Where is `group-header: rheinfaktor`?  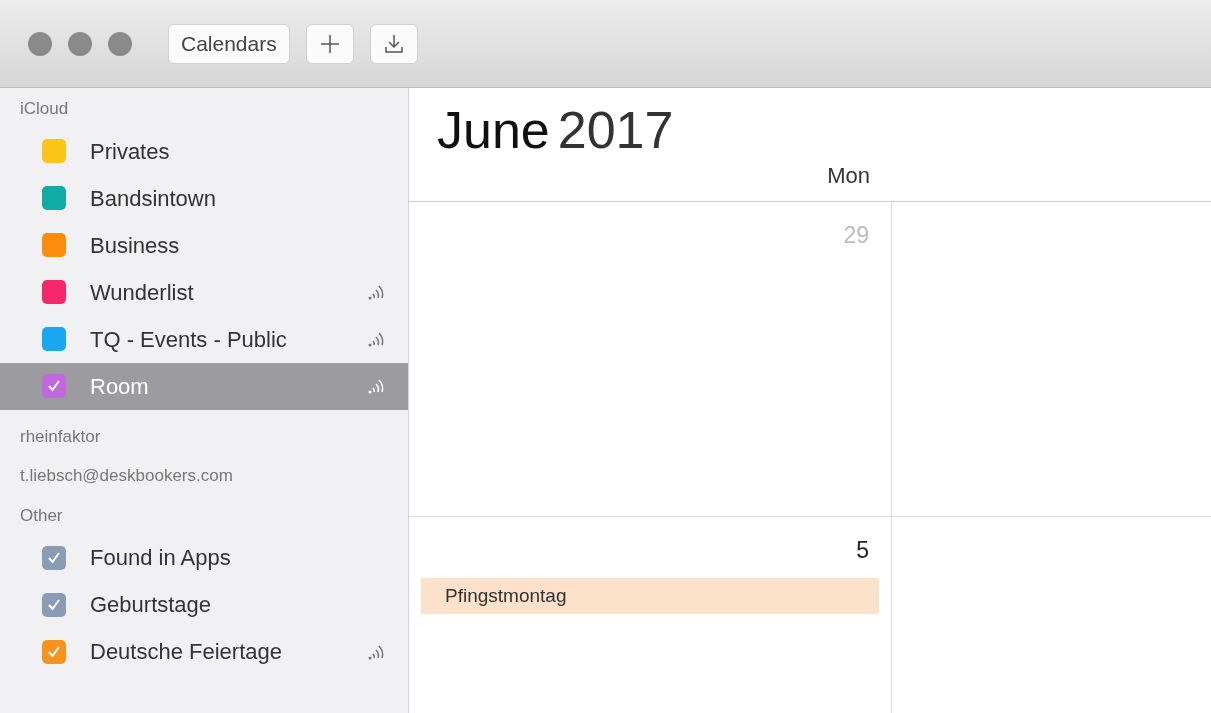
group-header: rheinfaktor is located at coordinates (60, 436).